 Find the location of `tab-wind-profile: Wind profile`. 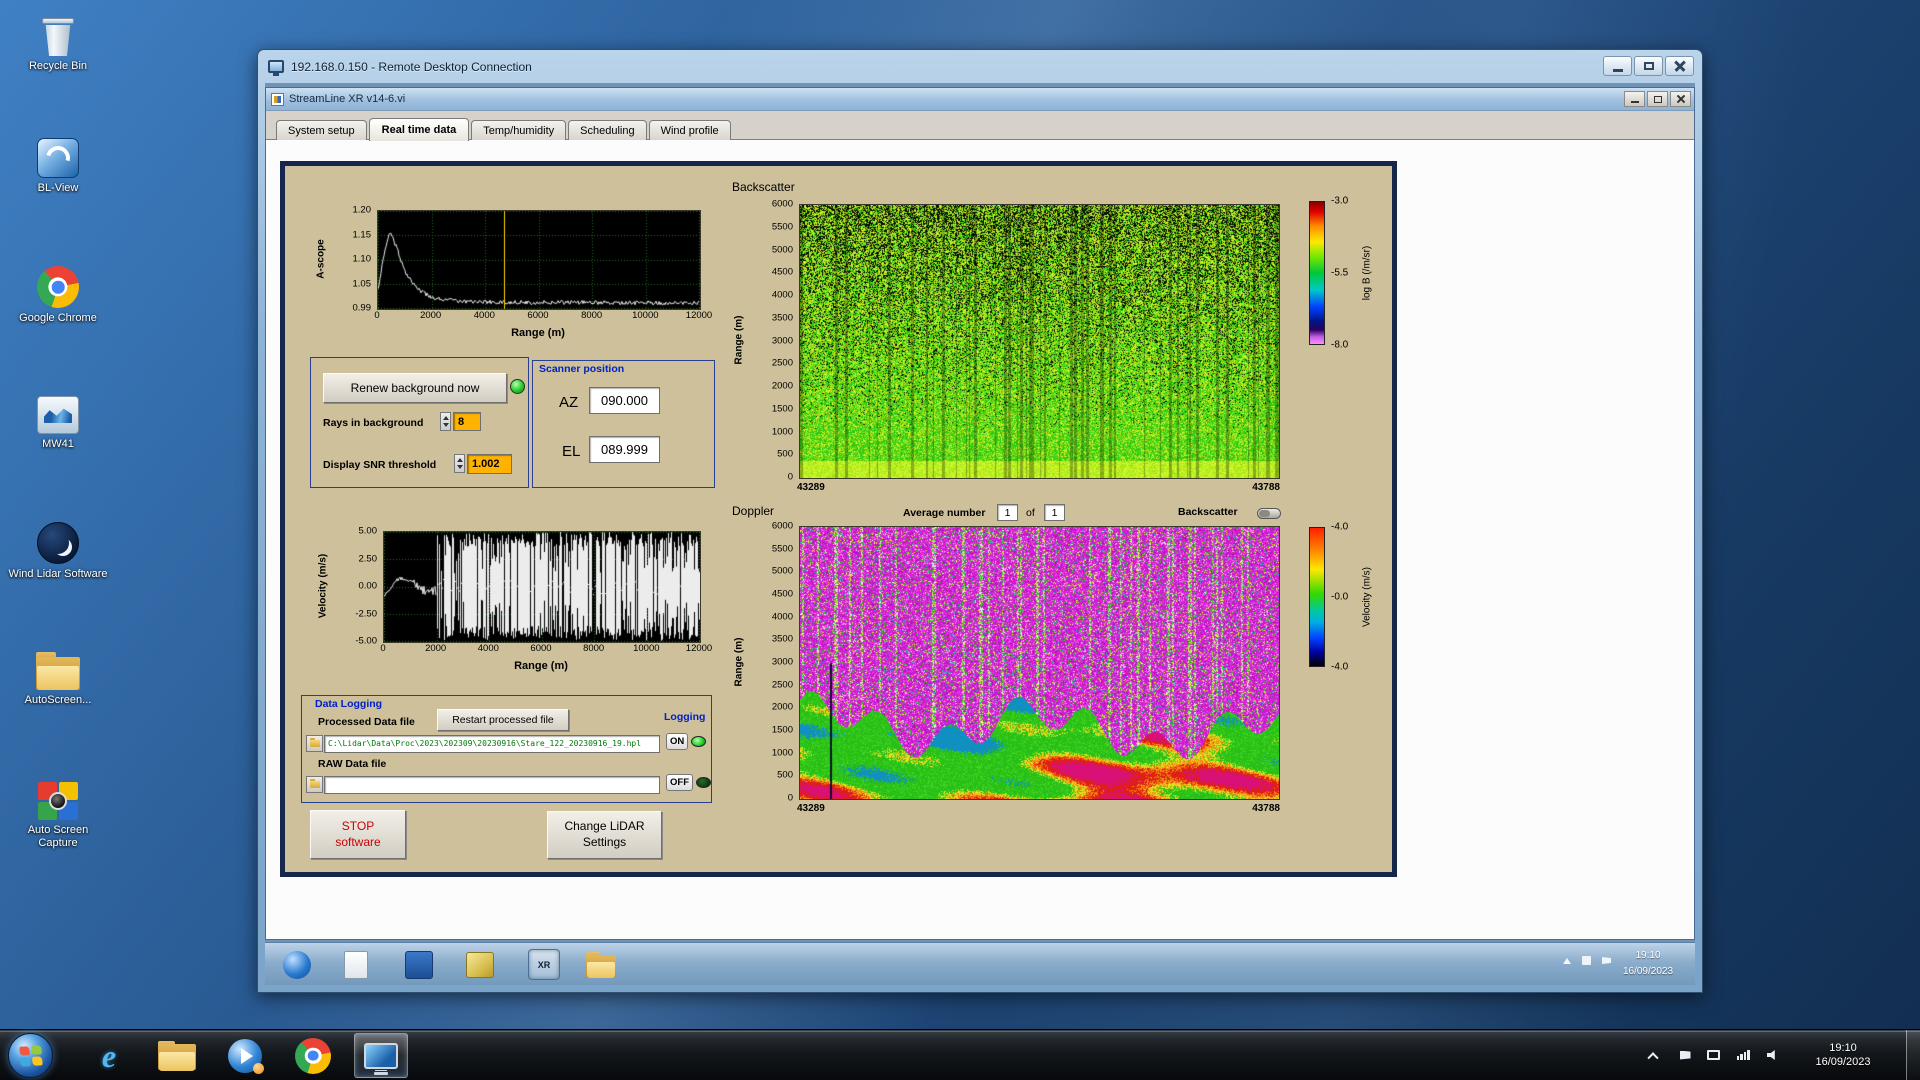

tab-wind-profile: Wind profile is located at coordinates (689, 130).